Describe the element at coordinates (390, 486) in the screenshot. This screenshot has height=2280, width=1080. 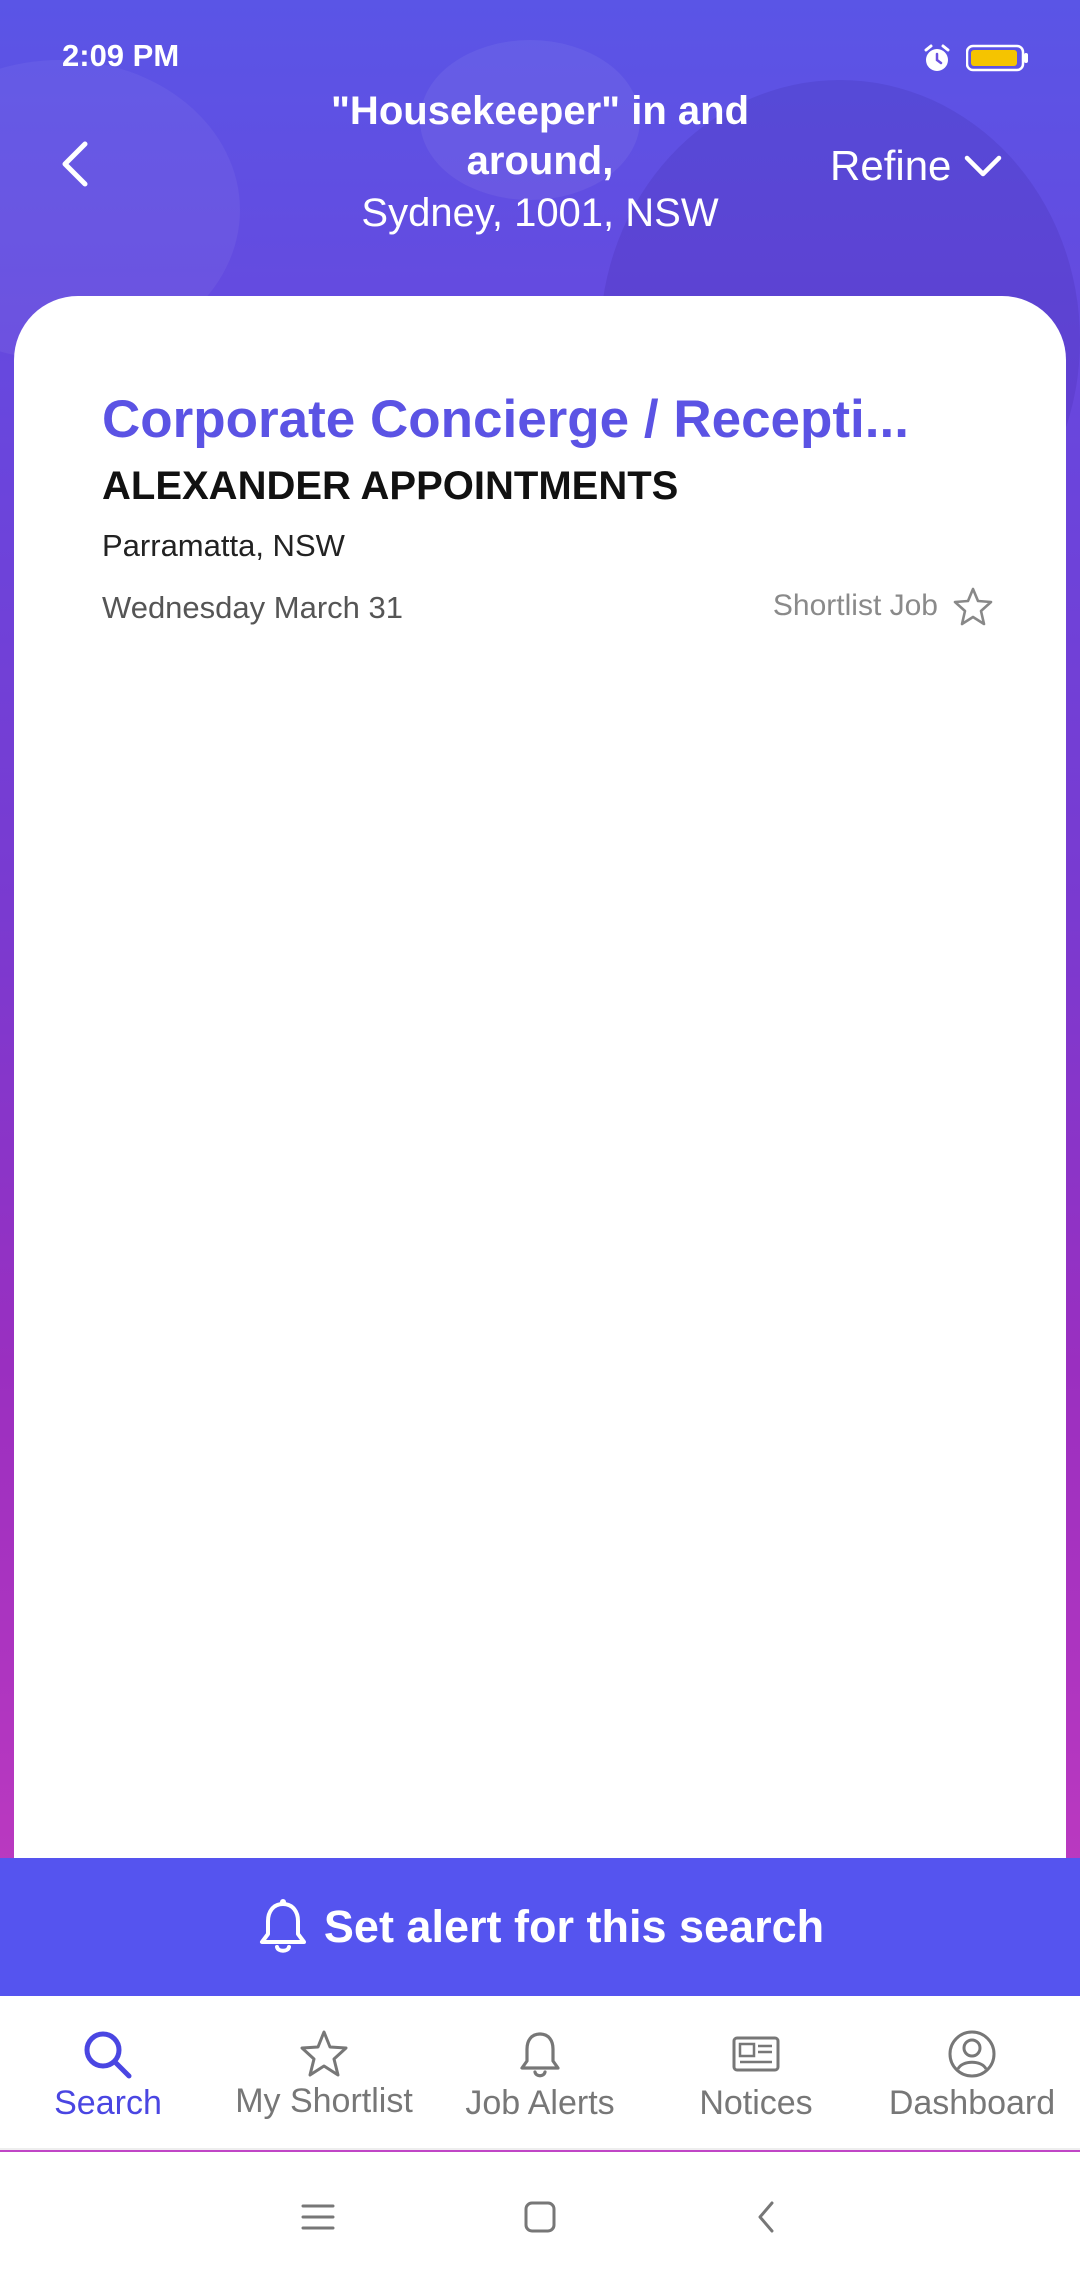
I see `job-company: ALEXANDER APPOINTMENTS` at that location.